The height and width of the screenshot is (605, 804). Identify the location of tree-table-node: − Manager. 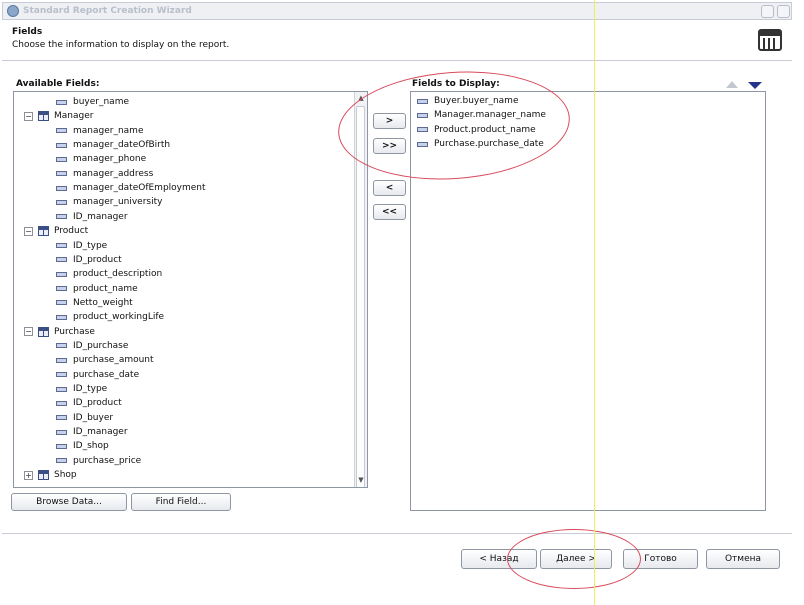
(58, 116).